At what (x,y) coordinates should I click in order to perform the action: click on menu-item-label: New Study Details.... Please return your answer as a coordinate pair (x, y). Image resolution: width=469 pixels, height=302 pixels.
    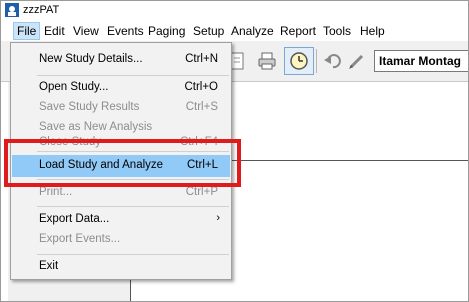
    Looking at the image, I should click on (91, 59).